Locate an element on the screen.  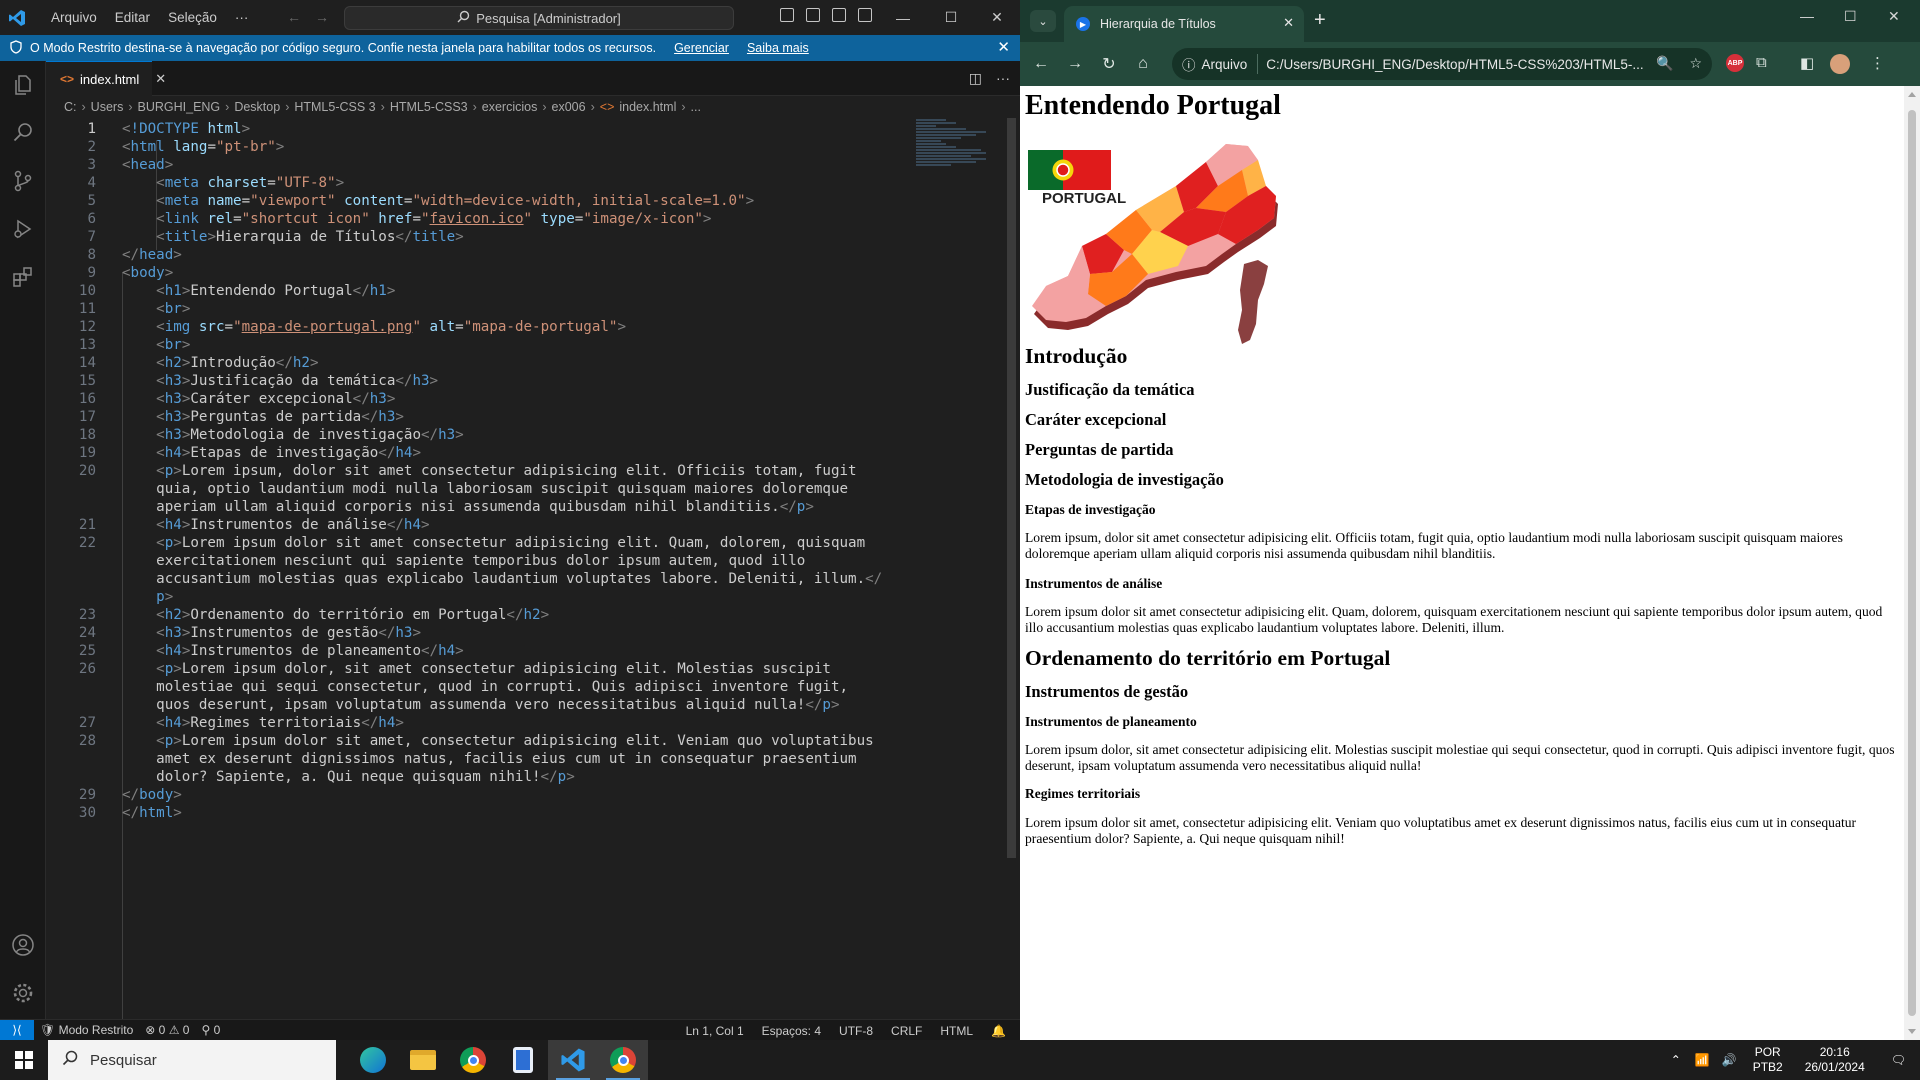
source-control-icon is located at coordinates (23, 181).